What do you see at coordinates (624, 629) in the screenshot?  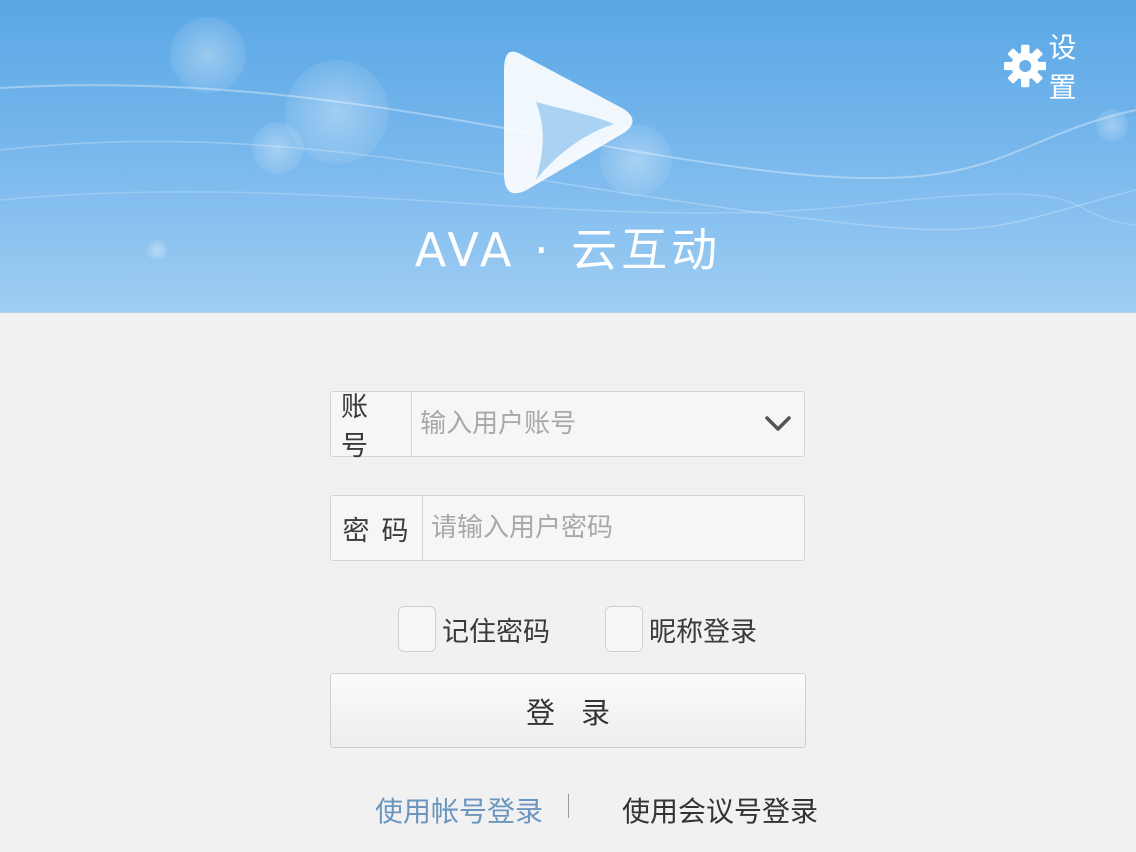 I see `nickname-login-box` at bounding box center [624, 629].